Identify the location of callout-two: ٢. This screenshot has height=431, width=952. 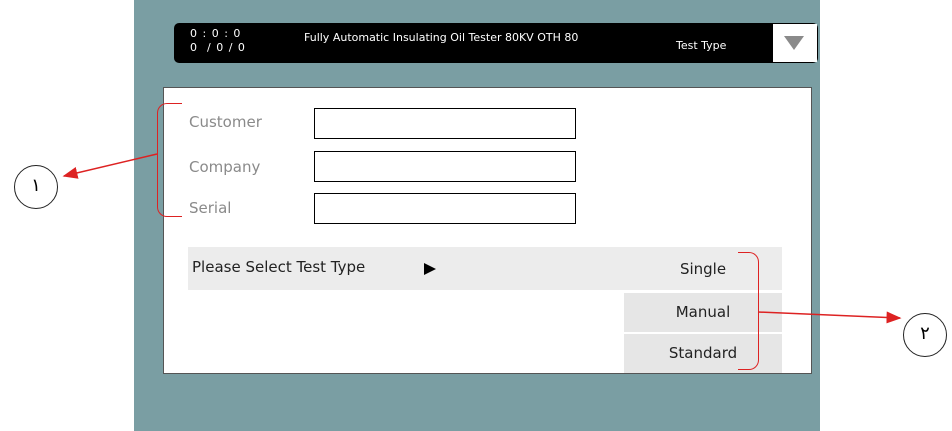
(925, 335).